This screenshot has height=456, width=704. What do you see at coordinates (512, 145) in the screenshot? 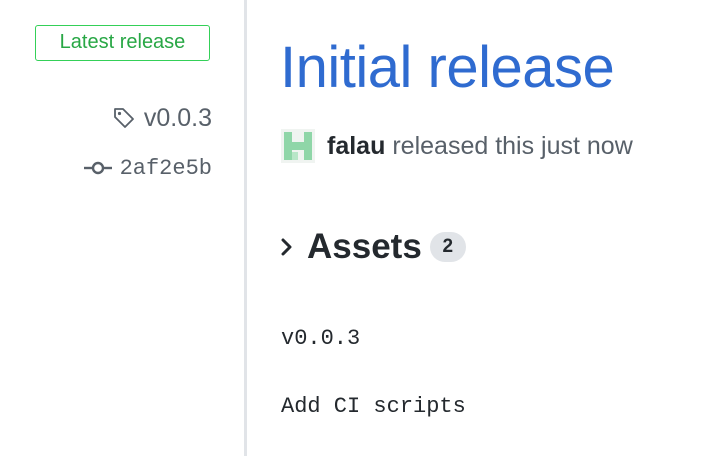
I see `released-text: released this just now` at bounding box center [512, 145].